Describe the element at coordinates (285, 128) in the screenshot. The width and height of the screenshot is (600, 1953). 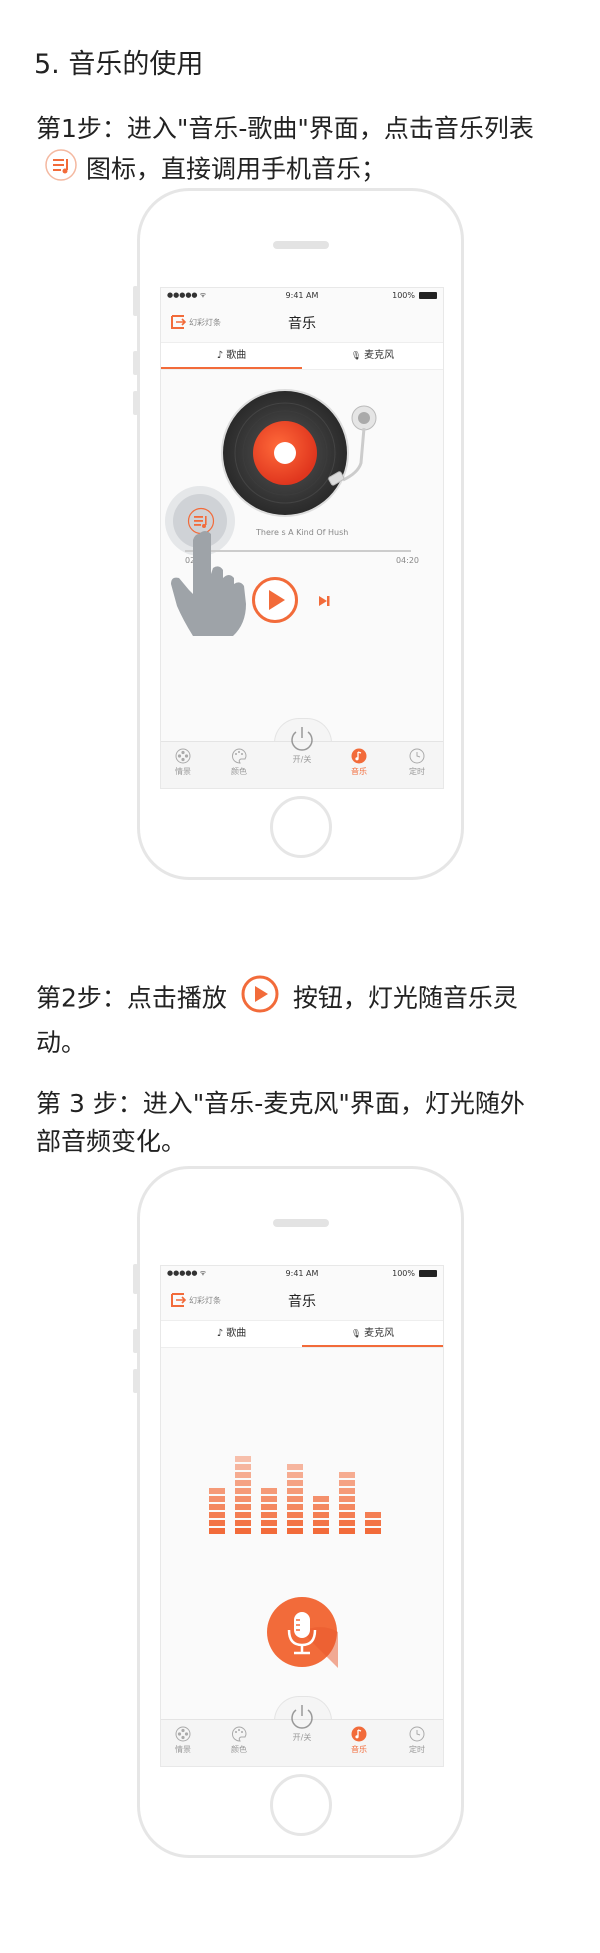
I see `step1-line1: 第1步：进入"音乐-歌曲"界面，点击音乐列表` at that location.